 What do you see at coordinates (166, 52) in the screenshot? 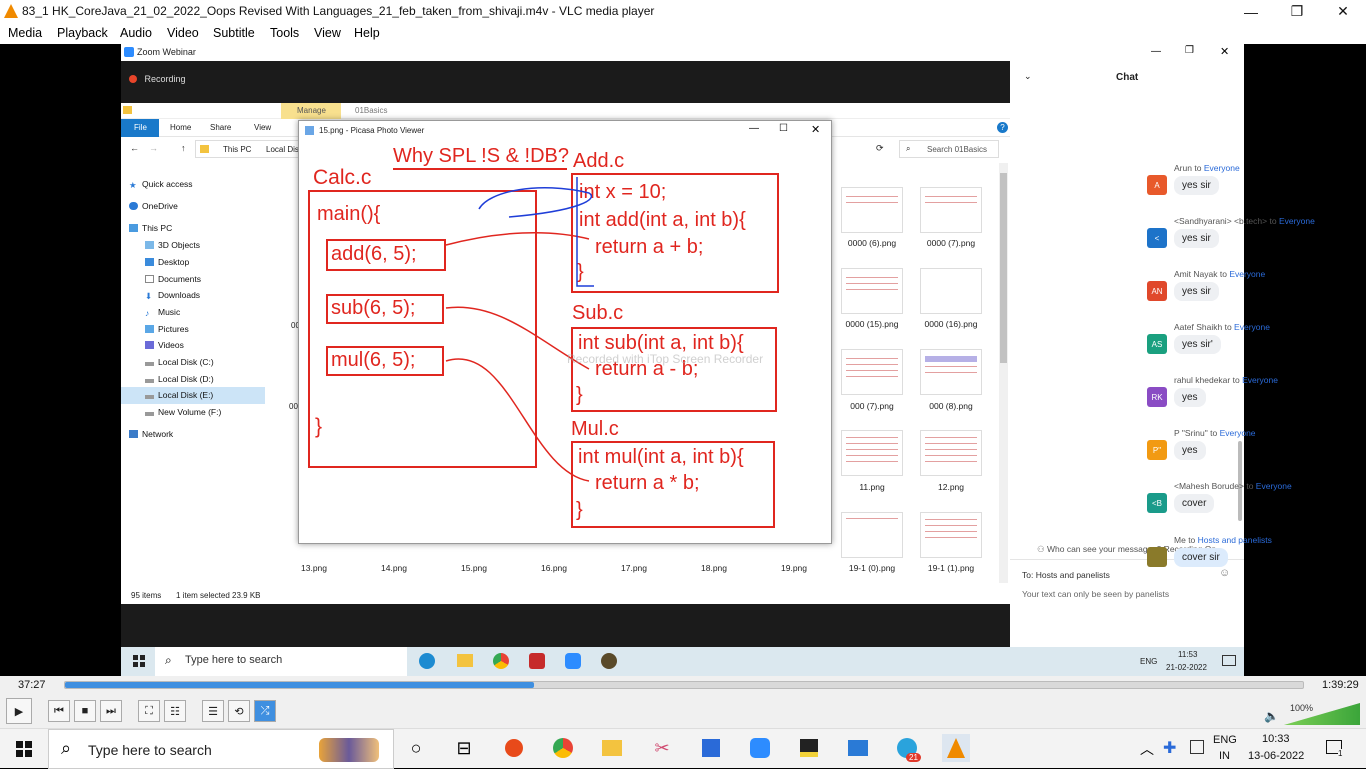
I see `zoom-title: Zoom Webinar` at bounding box center [166, 52].